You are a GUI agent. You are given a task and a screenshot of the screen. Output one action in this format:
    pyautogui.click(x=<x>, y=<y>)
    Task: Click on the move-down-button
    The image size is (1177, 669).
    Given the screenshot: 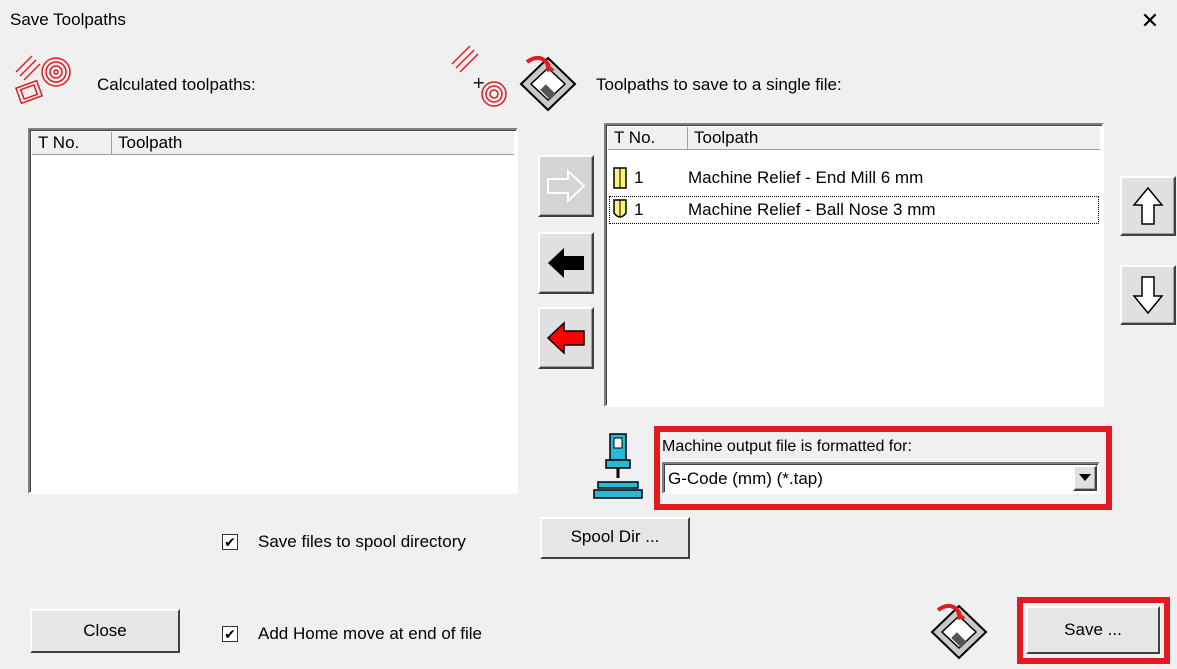 What is the action you would take?
    pyautogui.click(x=1148, y=295)
    